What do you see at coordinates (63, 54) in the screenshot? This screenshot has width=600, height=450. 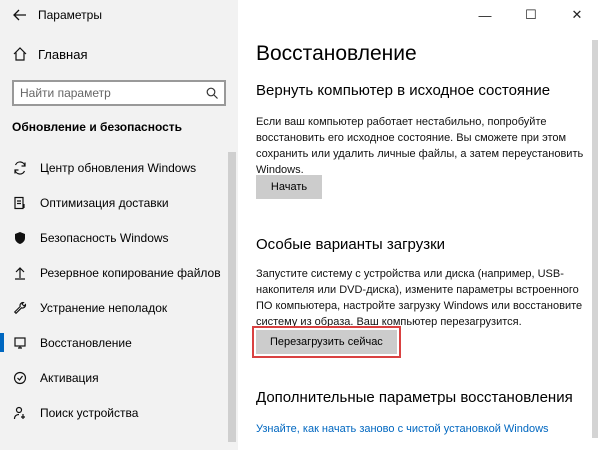 I see `home-label: Главная` at bounding box center [63, 54].